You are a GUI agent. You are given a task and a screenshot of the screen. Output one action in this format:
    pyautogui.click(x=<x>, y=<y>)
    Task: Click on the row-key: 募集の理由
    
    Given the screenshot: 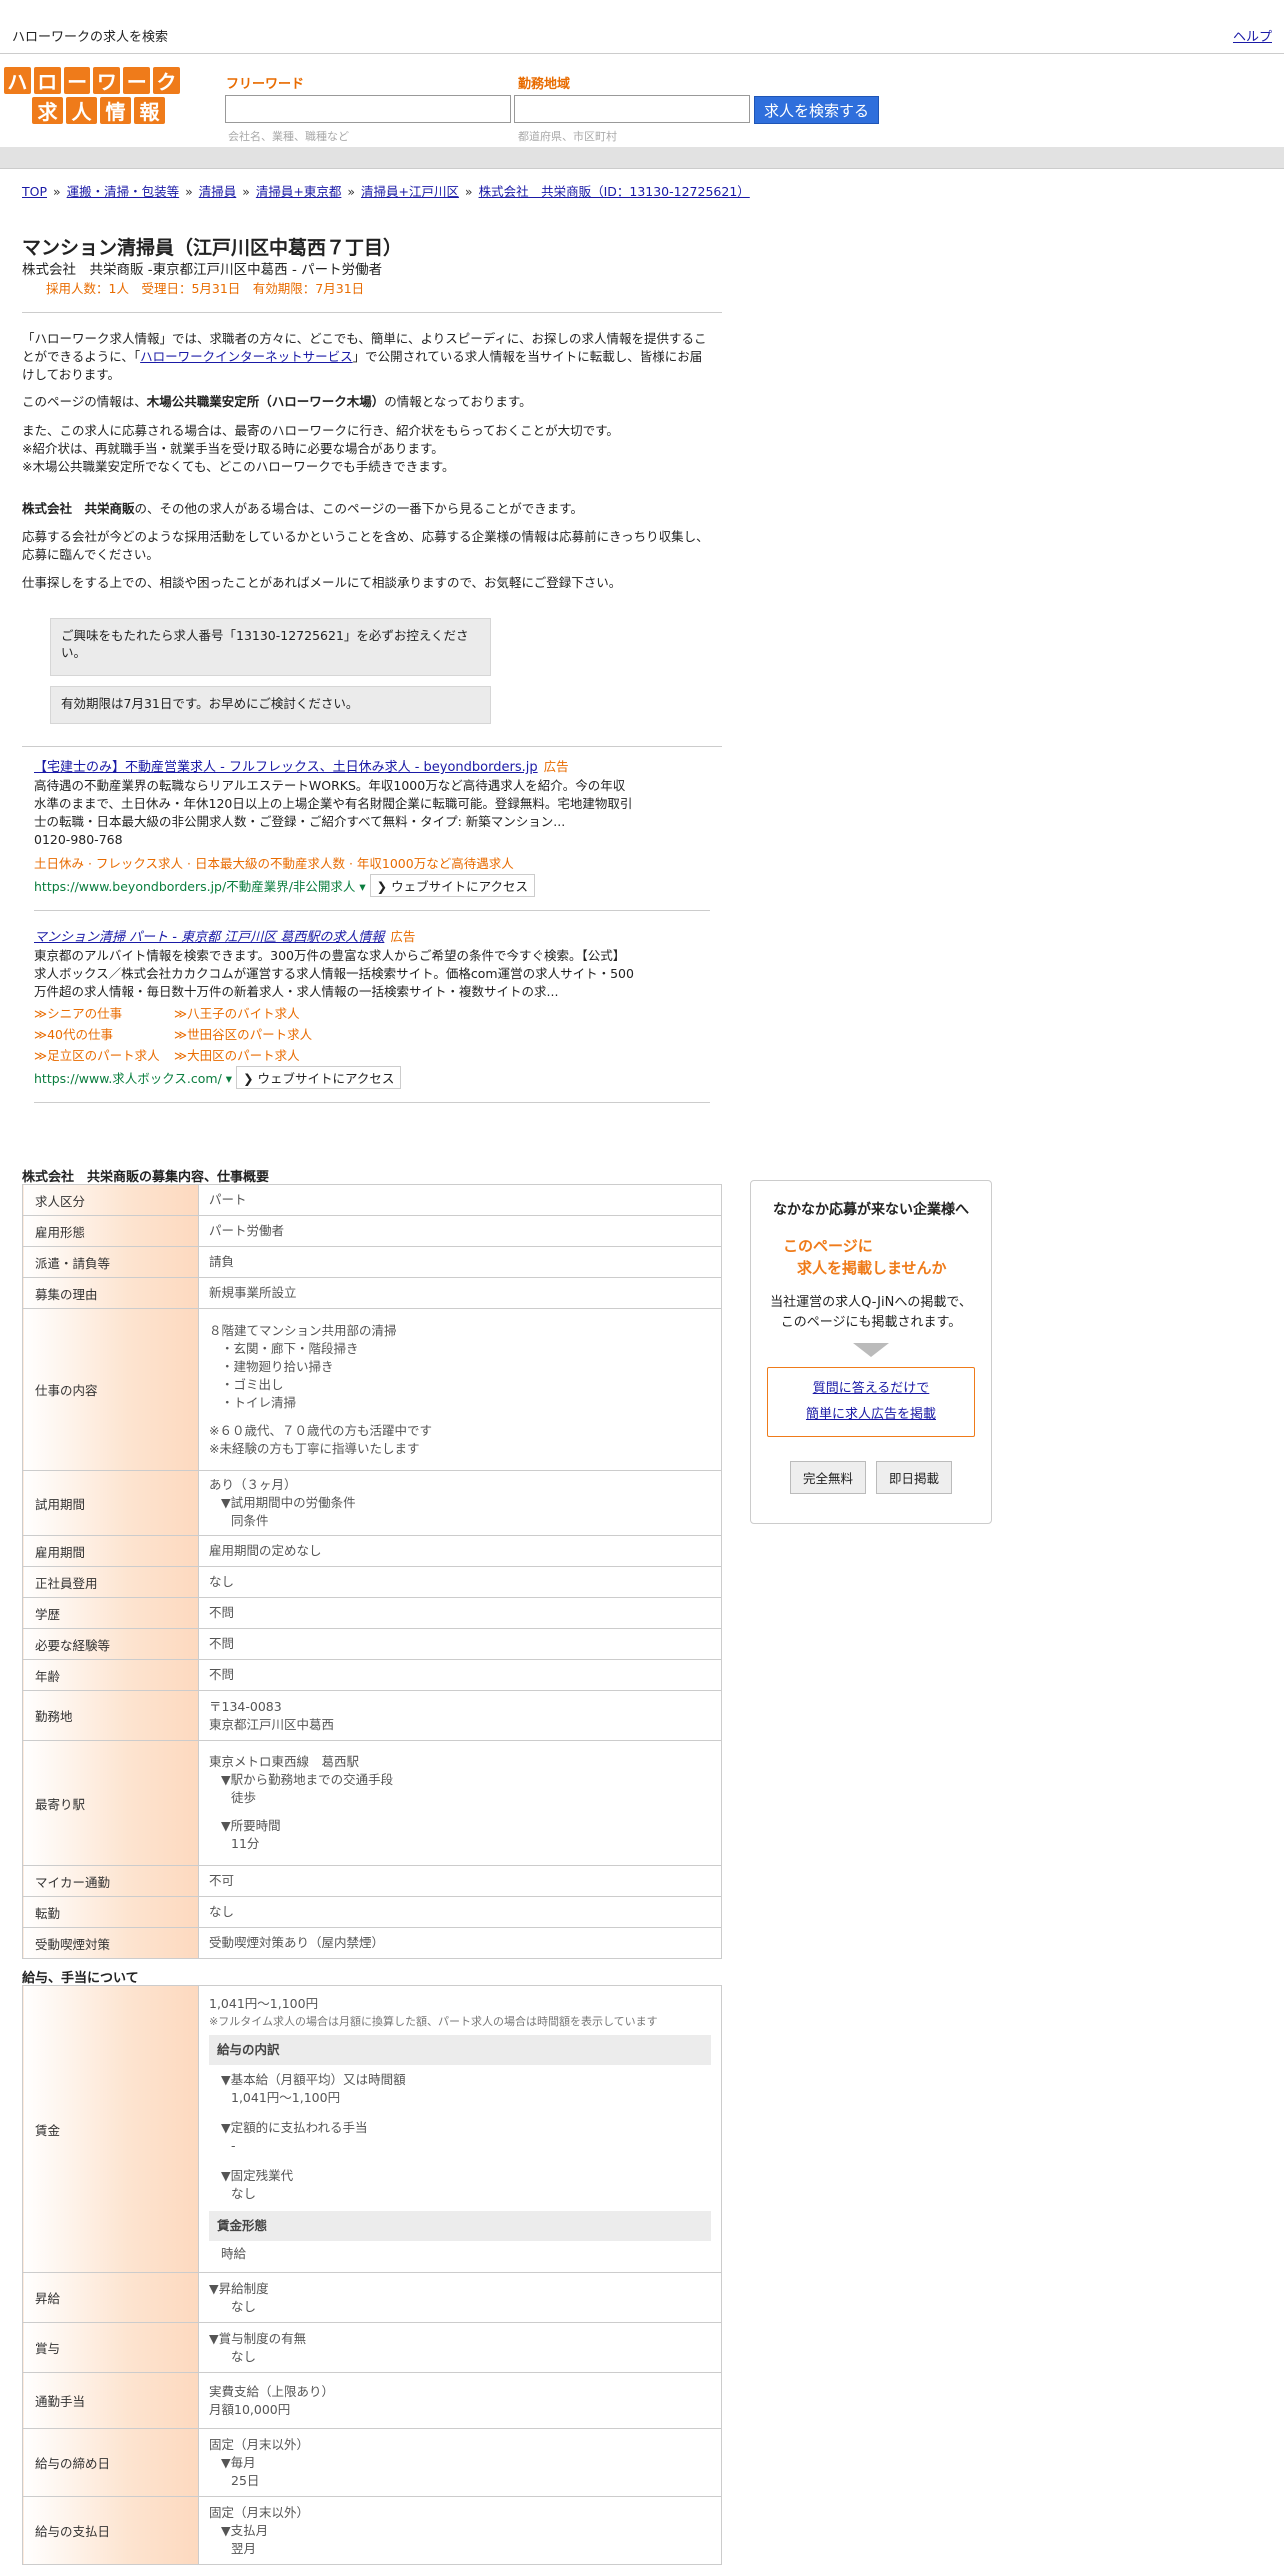 What is the action you would take?
    pyautogui.click(x=110, y=1293)
    